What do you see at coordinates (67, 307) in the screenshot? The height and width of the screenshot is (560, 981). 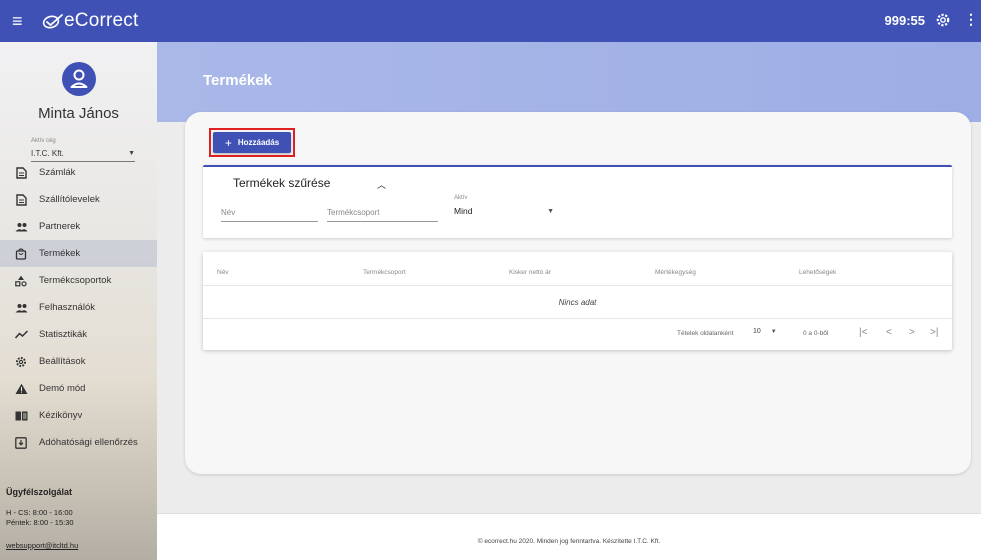 I see `sidebar-item-label: Felhasználók` at bounding box center [67, 307].